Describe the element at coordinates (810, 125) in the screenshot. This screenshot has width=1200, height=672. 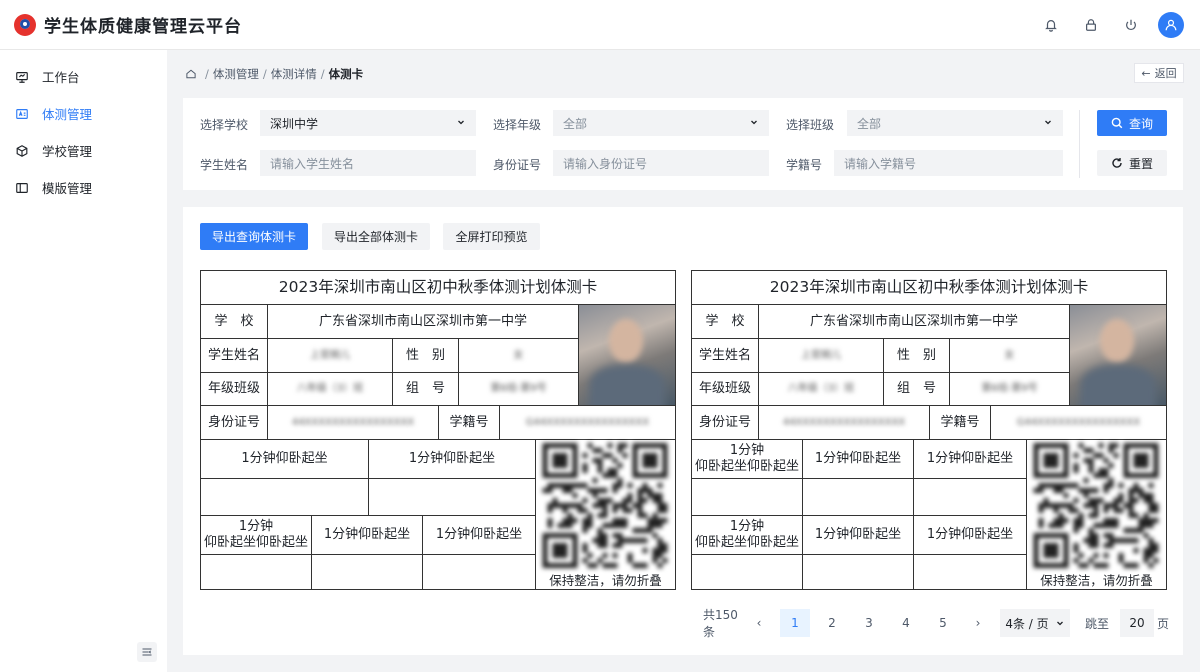
I see `class-label: 选择班级` at that location.